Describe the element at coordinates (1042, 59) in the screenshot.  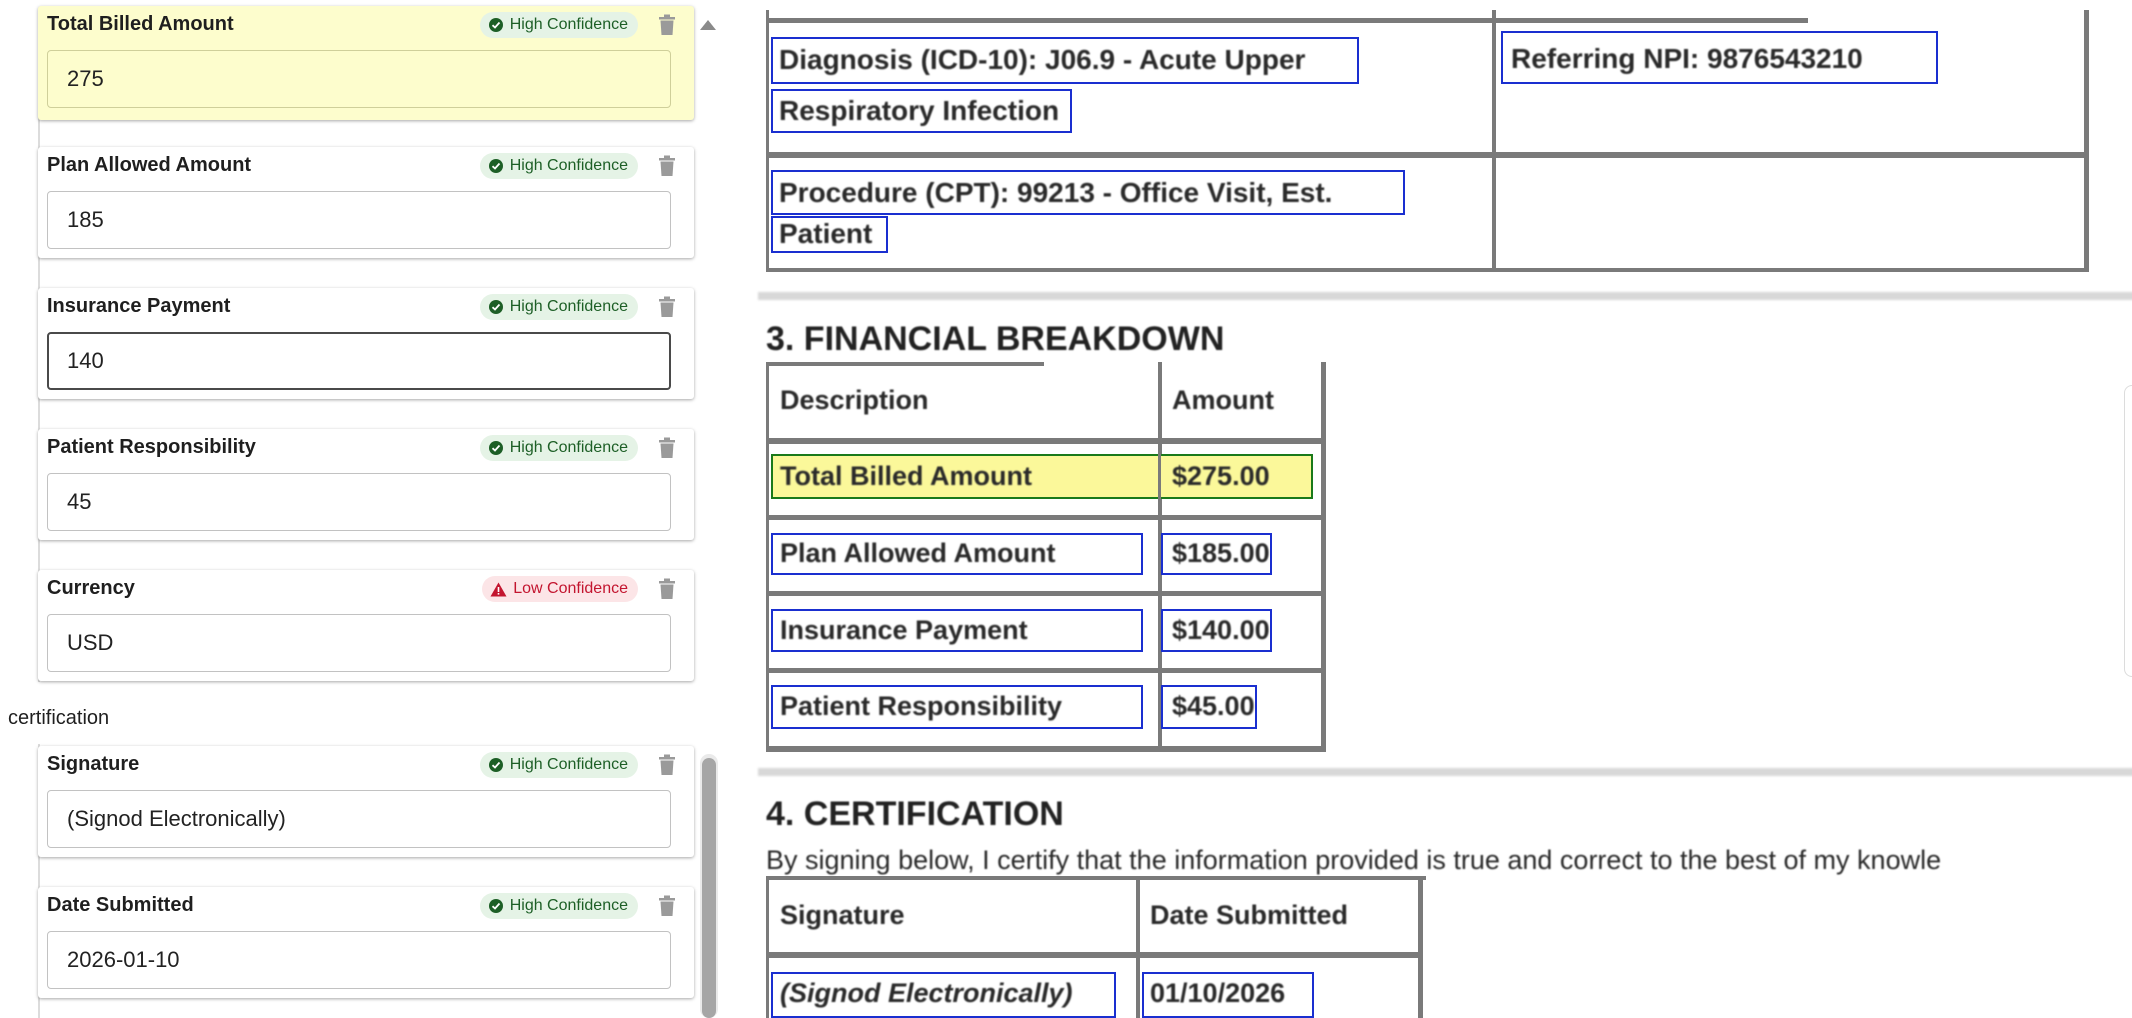
I see `diagnosis-text-line1: Diagnosis (ICD-10): J06.9 - Acute Upper` at that location.